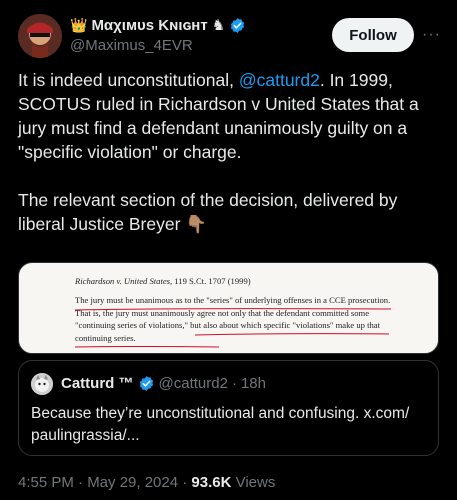 This screenshot has width=457, height=500. What do you see at coordinates (128, 80) in the screenshot?
I see `tweet-text-before-mention: It is indeed unconstitutional,` at bounding box center [128, 80].